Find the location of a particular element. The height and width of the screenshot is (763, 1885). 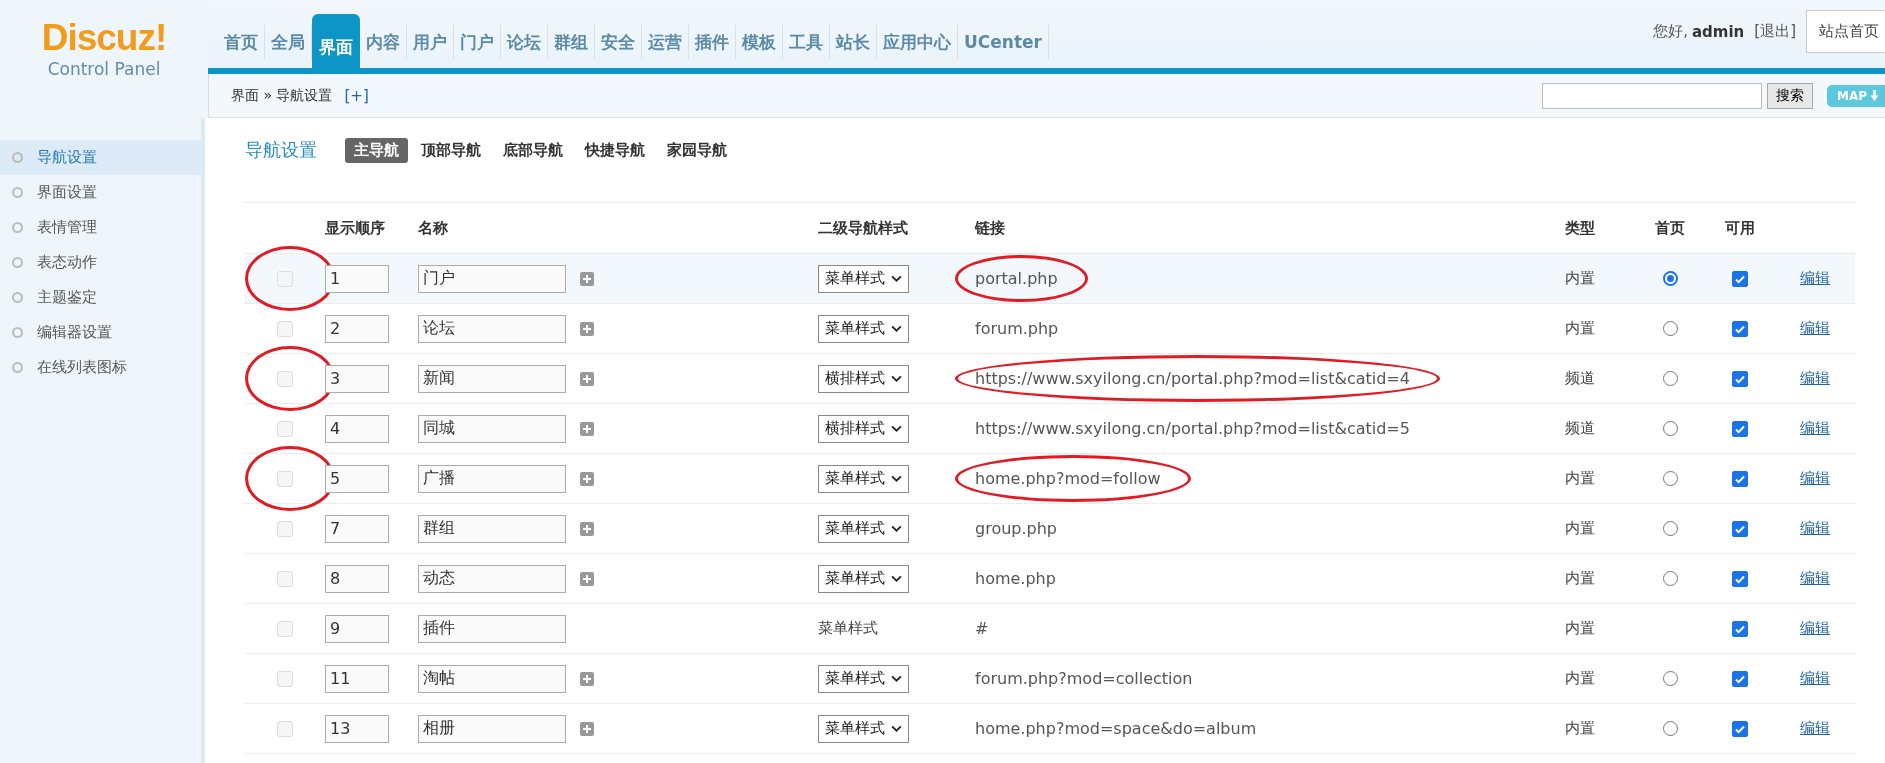

order-field: 13 is located at coordinates (357, 728).